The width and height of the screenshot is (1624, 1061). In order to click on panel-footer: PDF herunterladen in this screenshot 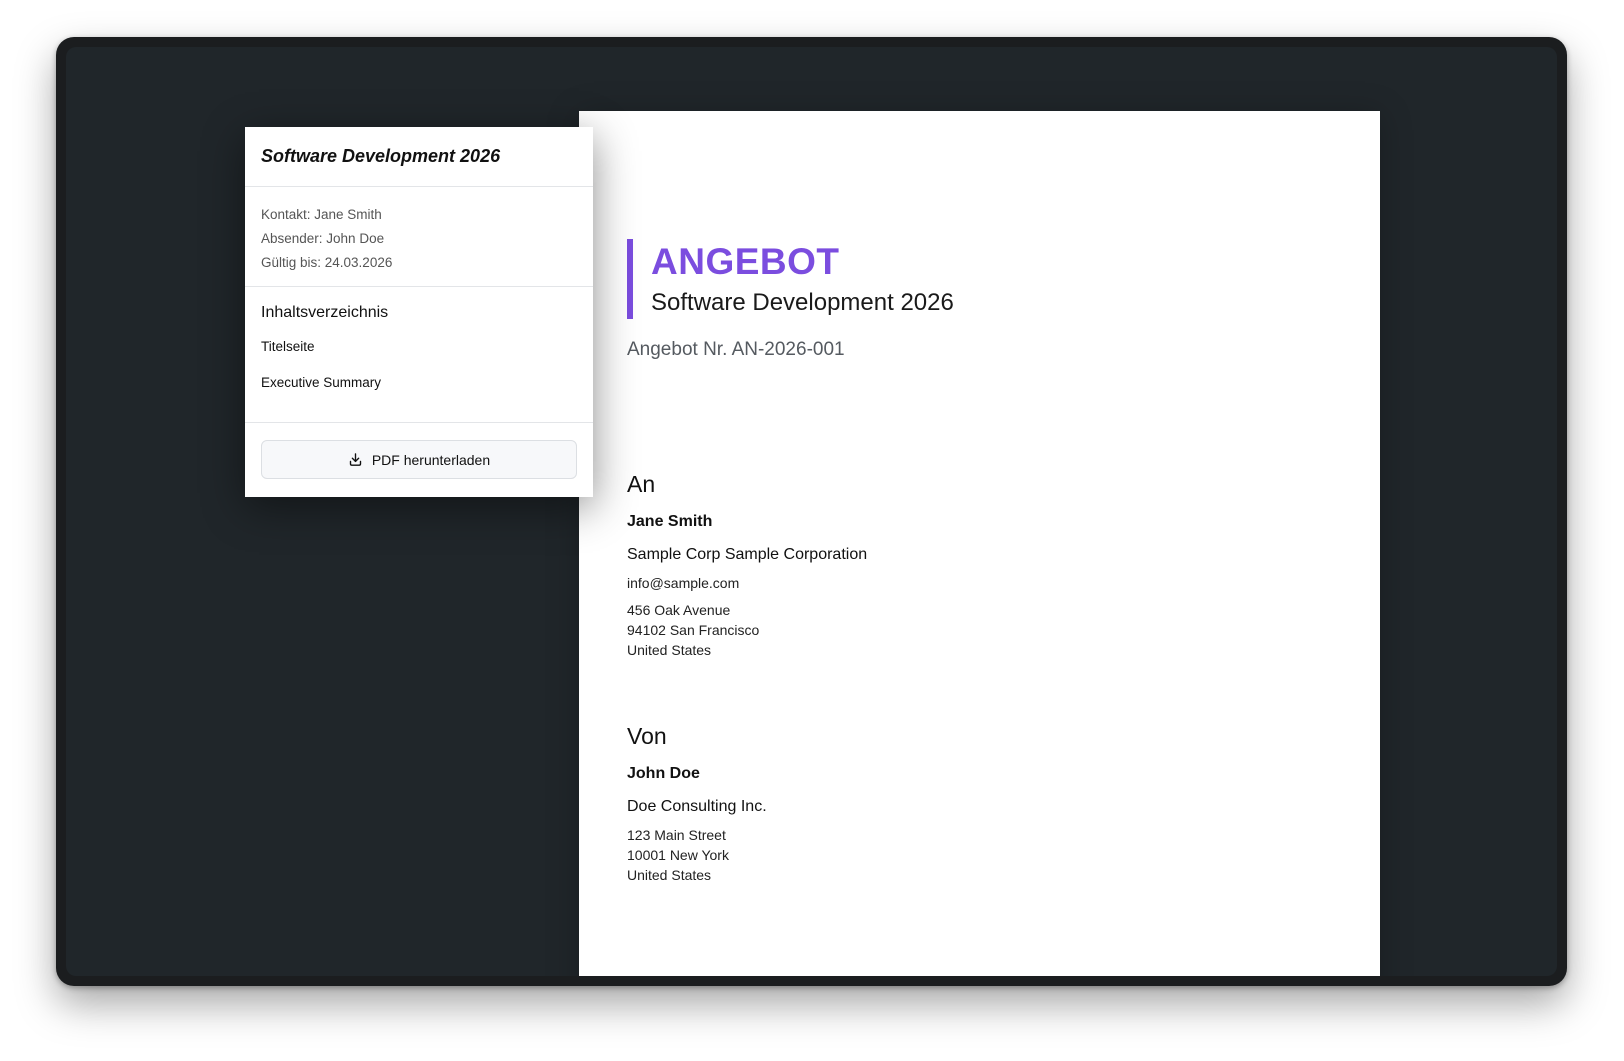, I will do `click(419, 459)`.